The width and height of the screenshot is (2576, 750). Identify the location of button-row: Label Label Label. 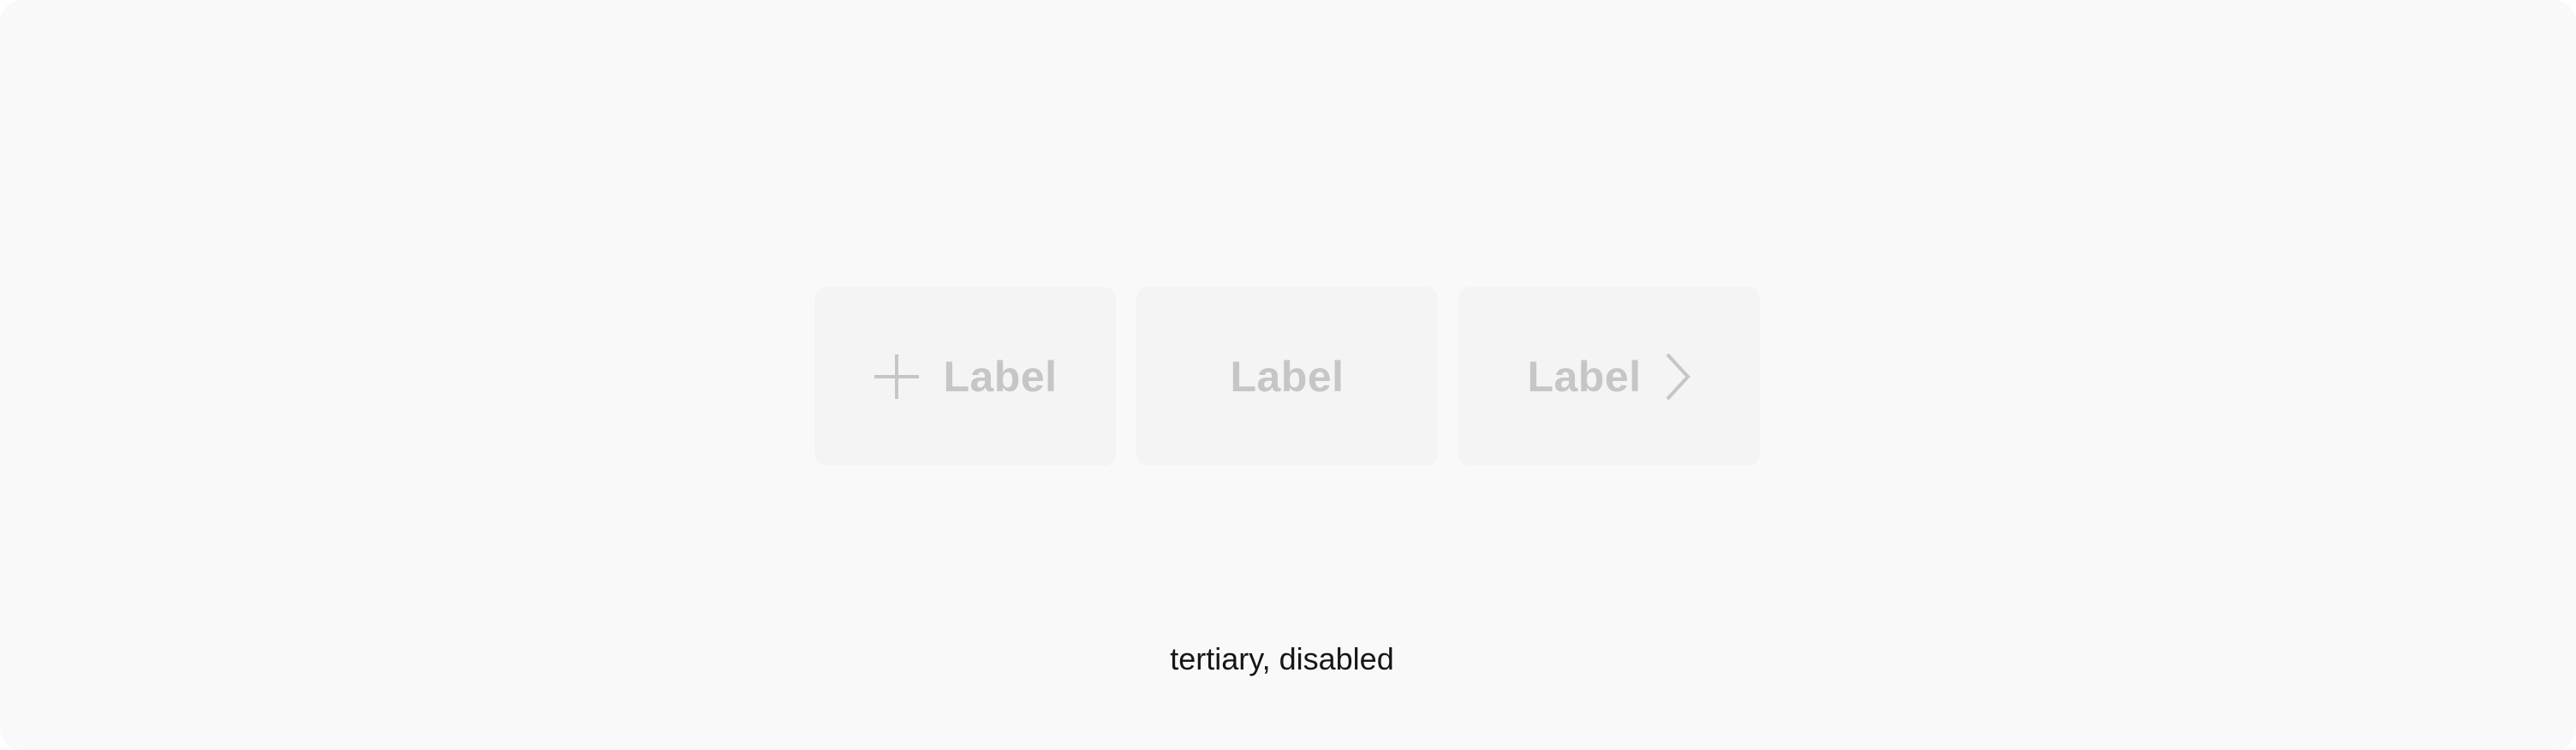
(1287, 376).